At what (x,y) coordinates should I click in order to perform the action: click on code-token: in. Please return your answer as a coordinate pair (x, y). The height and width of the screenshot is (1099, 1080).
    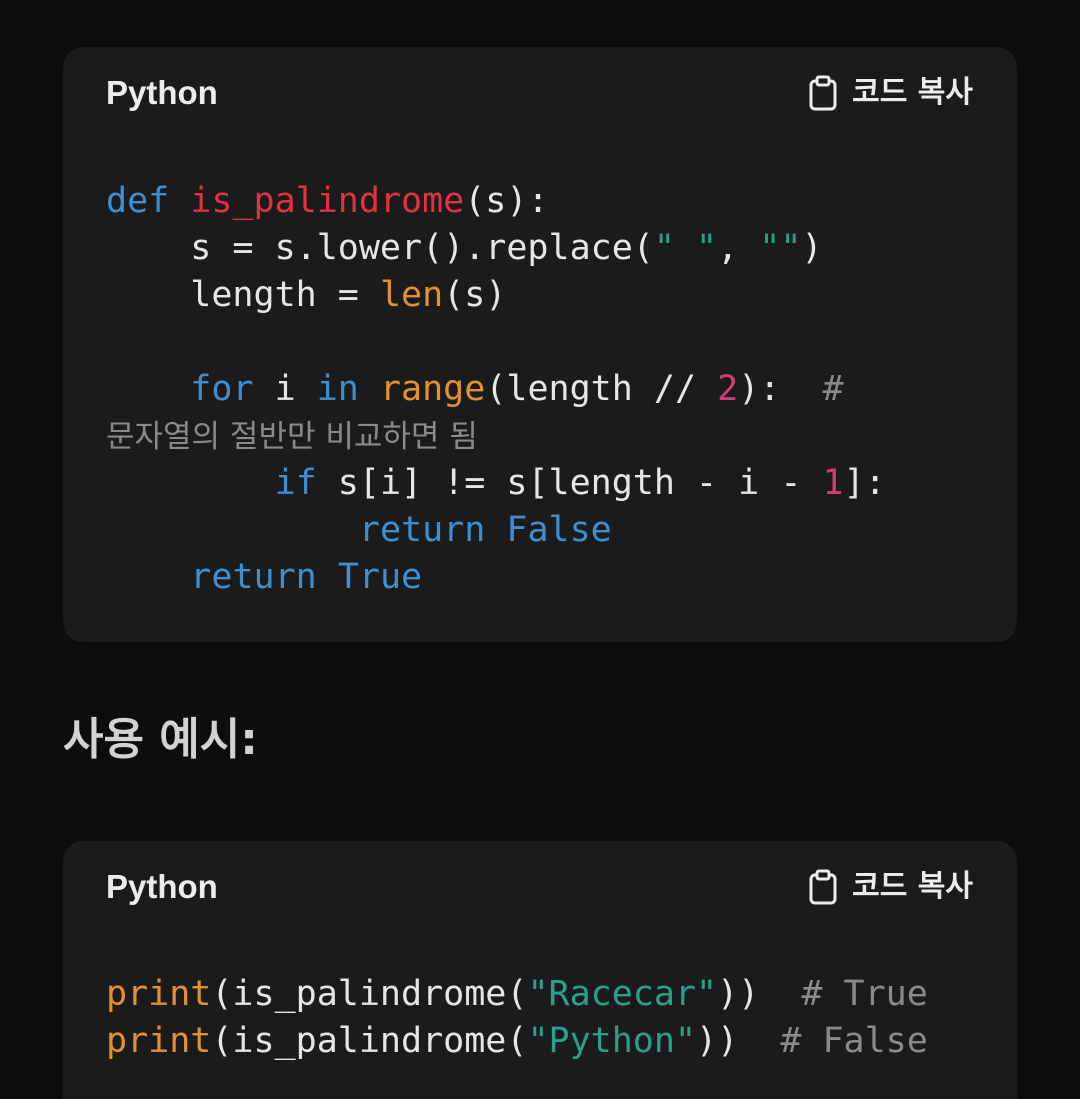
    Looking at the image, I should click on (337, 389).